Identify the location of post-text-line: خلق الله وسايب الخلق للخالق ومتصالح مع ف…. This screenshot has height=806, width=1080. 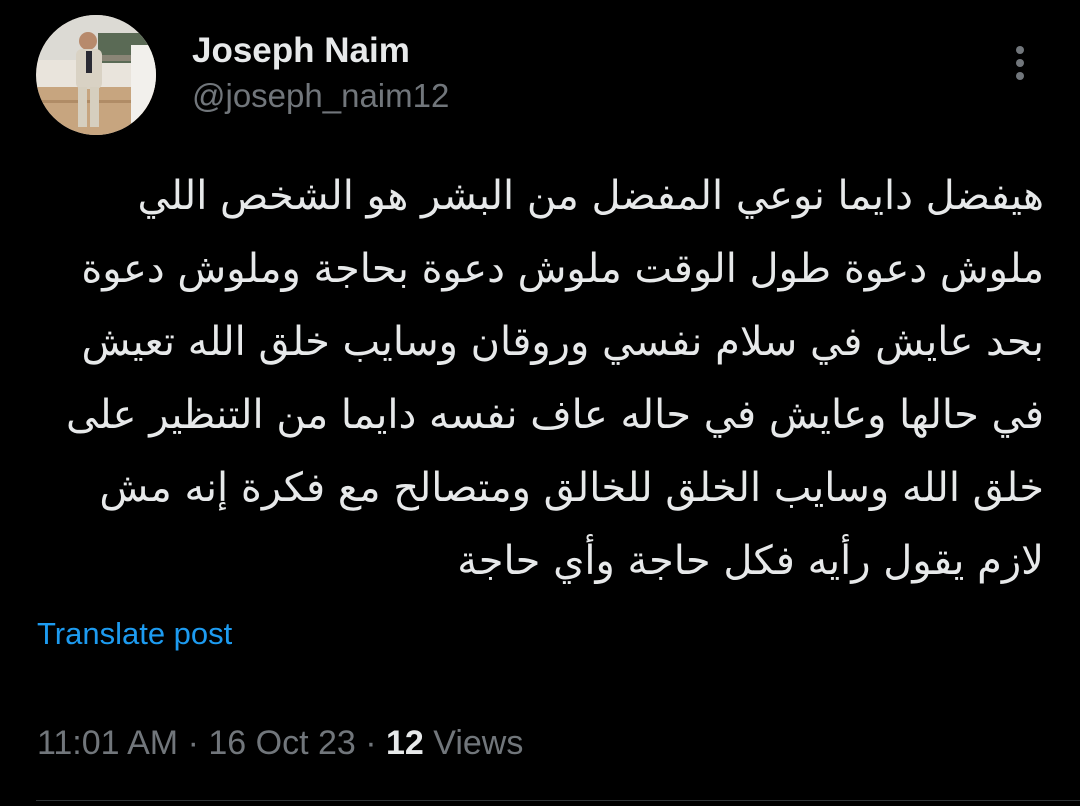
(571, 488).